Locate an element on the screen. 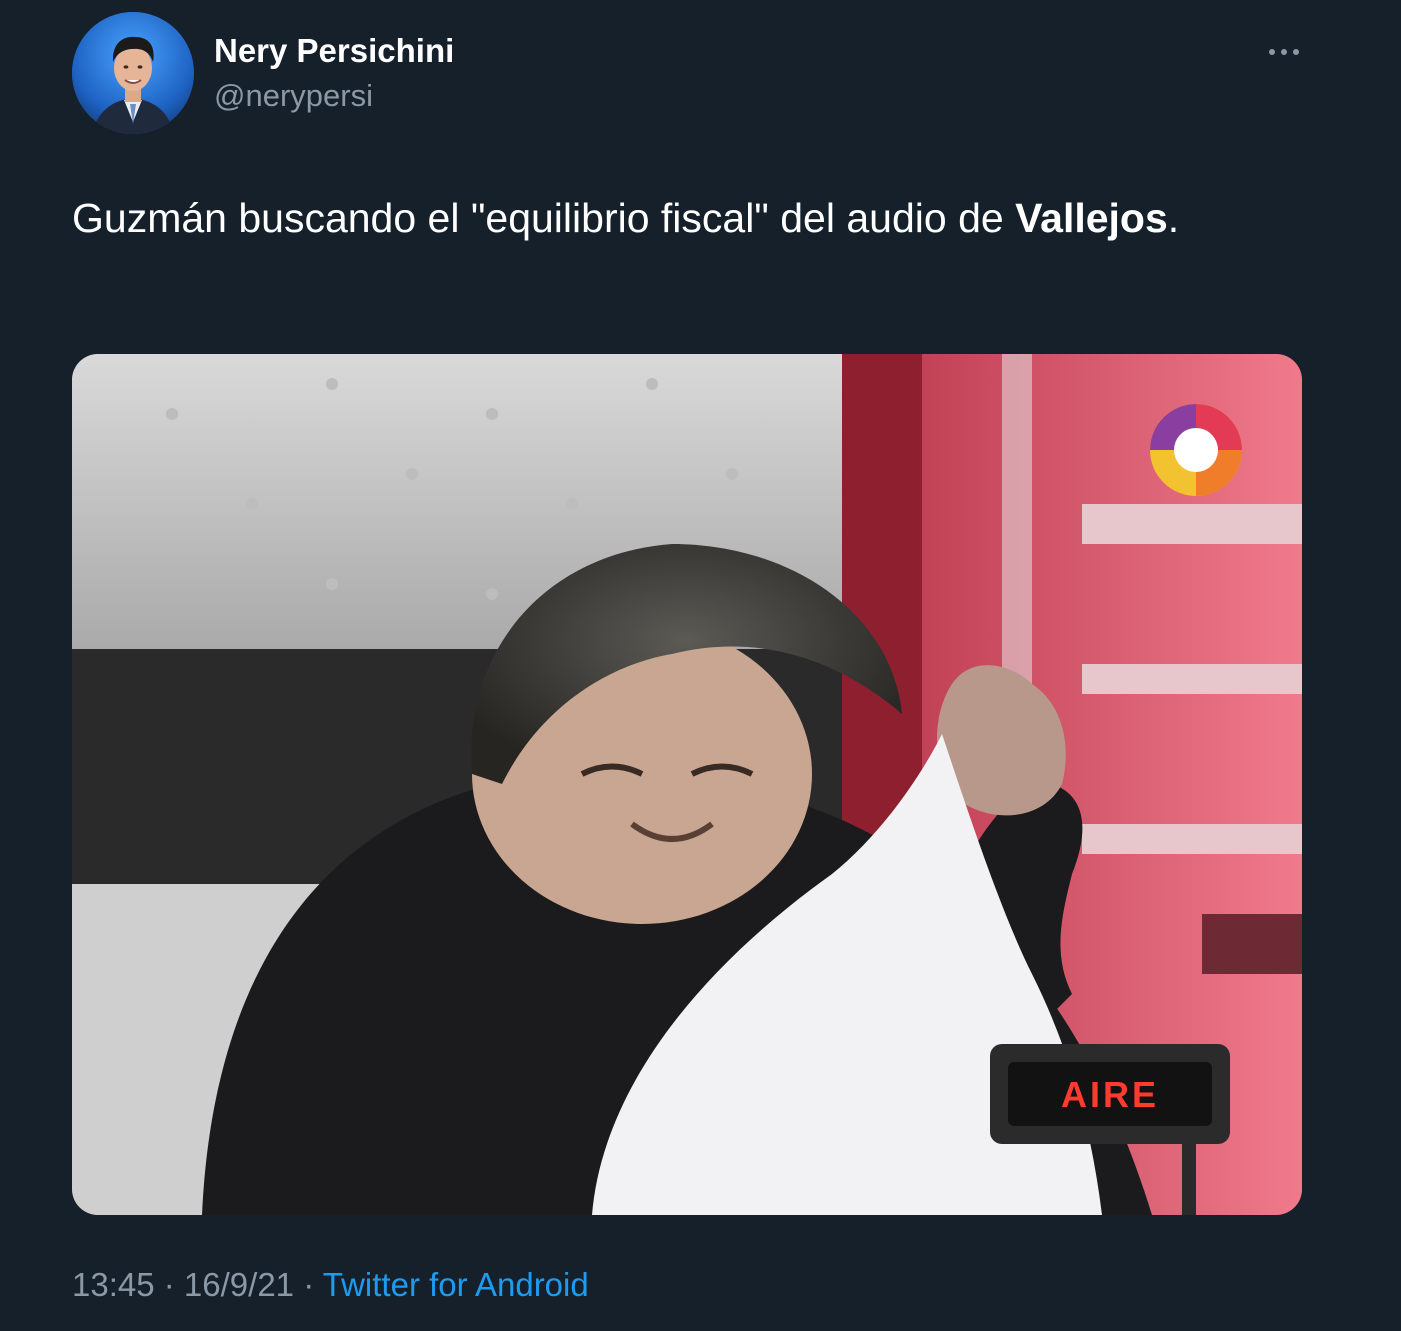 Image resolution: width=1401 pixels, height=1331 pixels. more-horizontal-icon is located at coordinates (1284, 52).